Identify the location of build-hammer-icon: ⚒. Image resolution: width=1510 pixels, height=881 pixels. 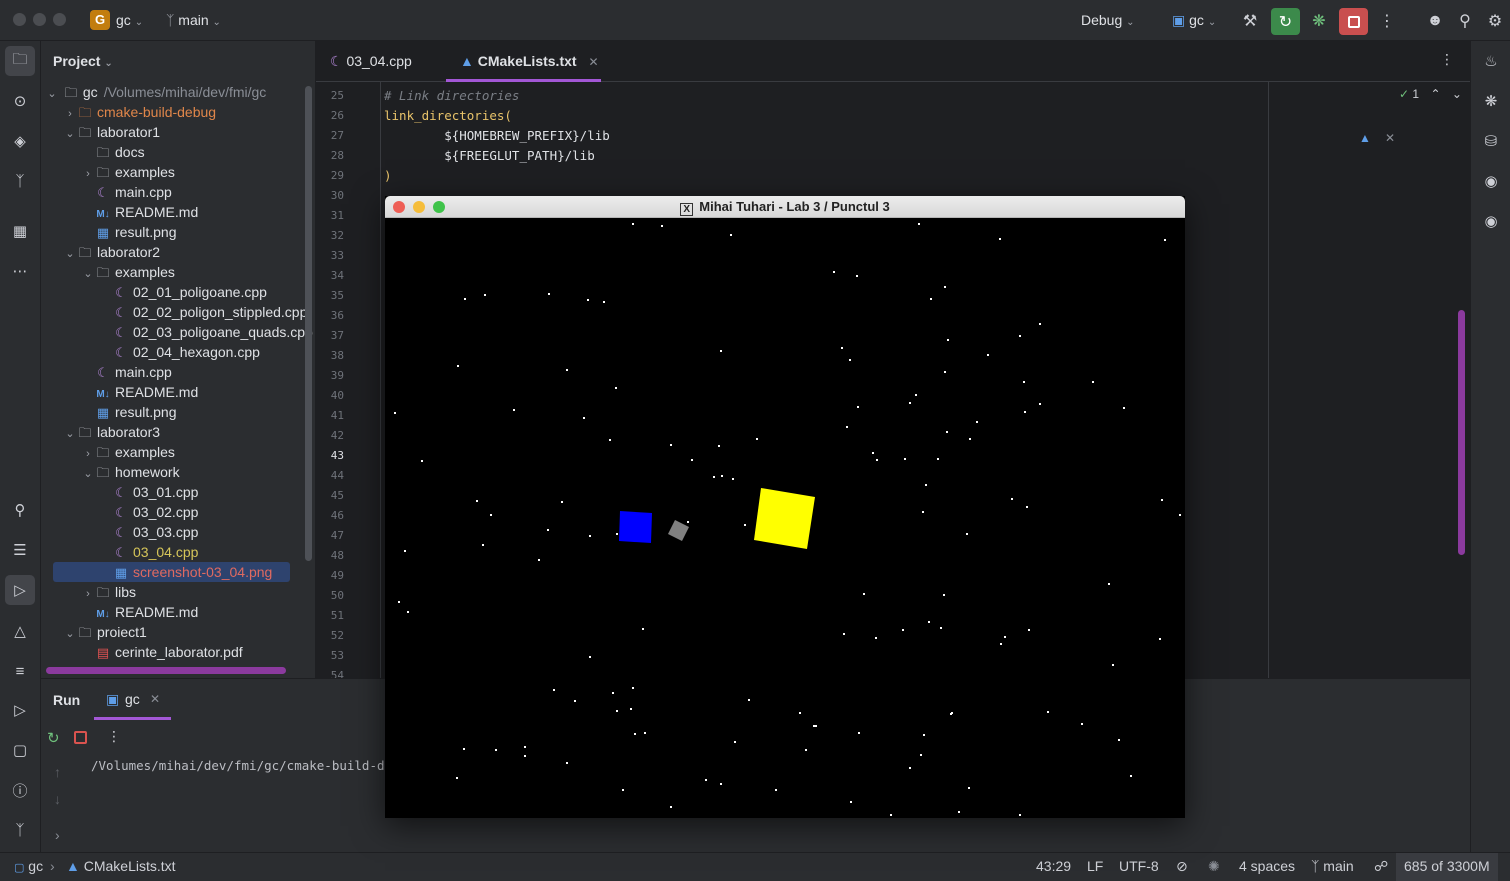
(1250, 21).